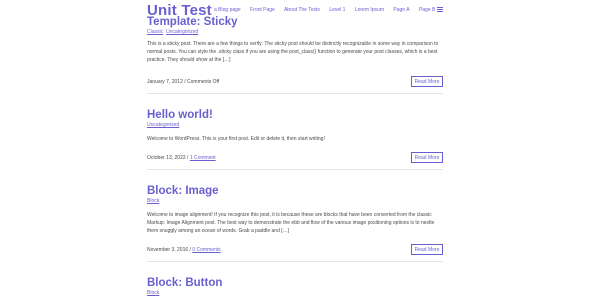  I want to click on post-comments-link: 0 Comments, so click(206, 250).